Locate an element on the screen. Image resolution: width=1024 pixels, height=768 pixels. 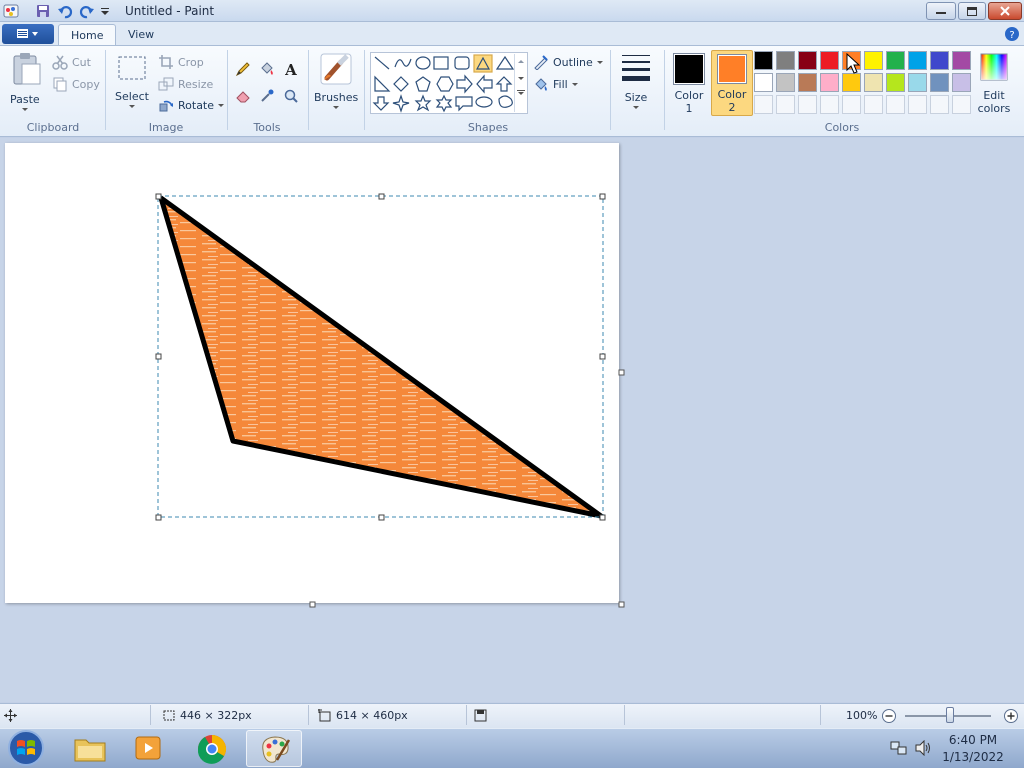
taskbar-chrome is located at coordinates (212, 748).